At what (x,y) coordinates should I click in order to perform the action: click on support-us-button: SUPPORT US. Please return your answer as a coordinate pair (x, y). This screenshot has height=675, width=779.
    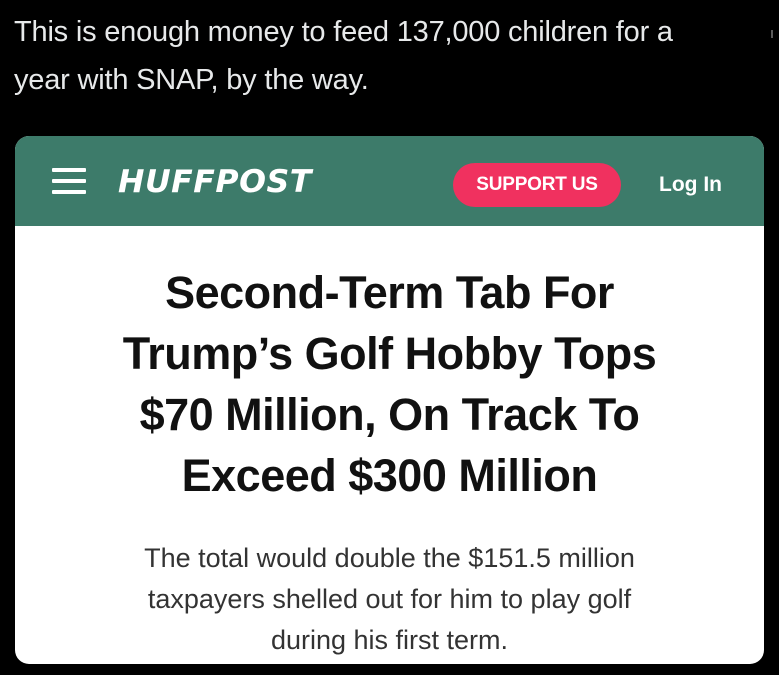
    Looking at the image, I should click on (537, 185).